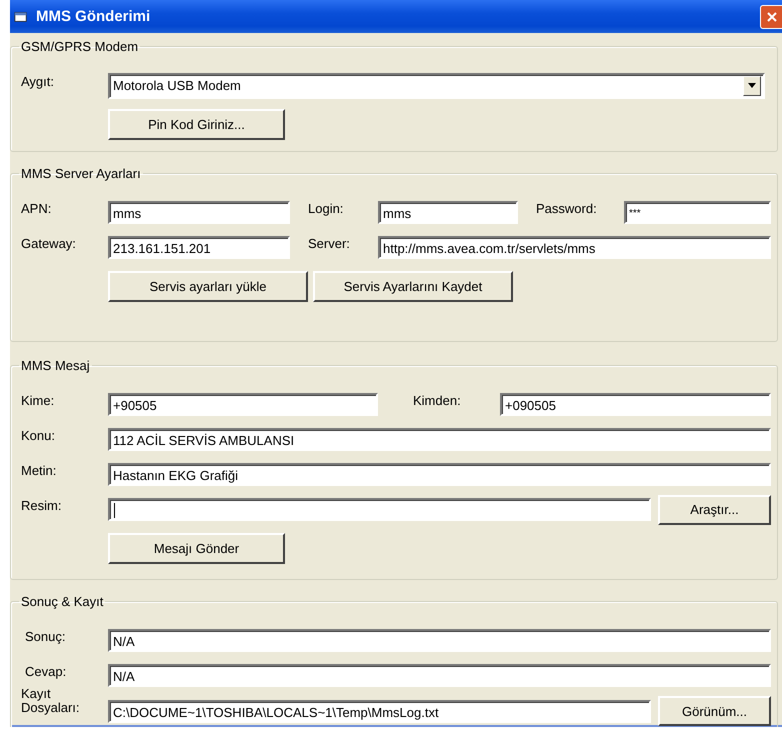  I want to click on input-field: C:\DOCUME~1\TOSHIBA\LOCALS~1\Temp\MmsLog.txt, so click(379, 711).